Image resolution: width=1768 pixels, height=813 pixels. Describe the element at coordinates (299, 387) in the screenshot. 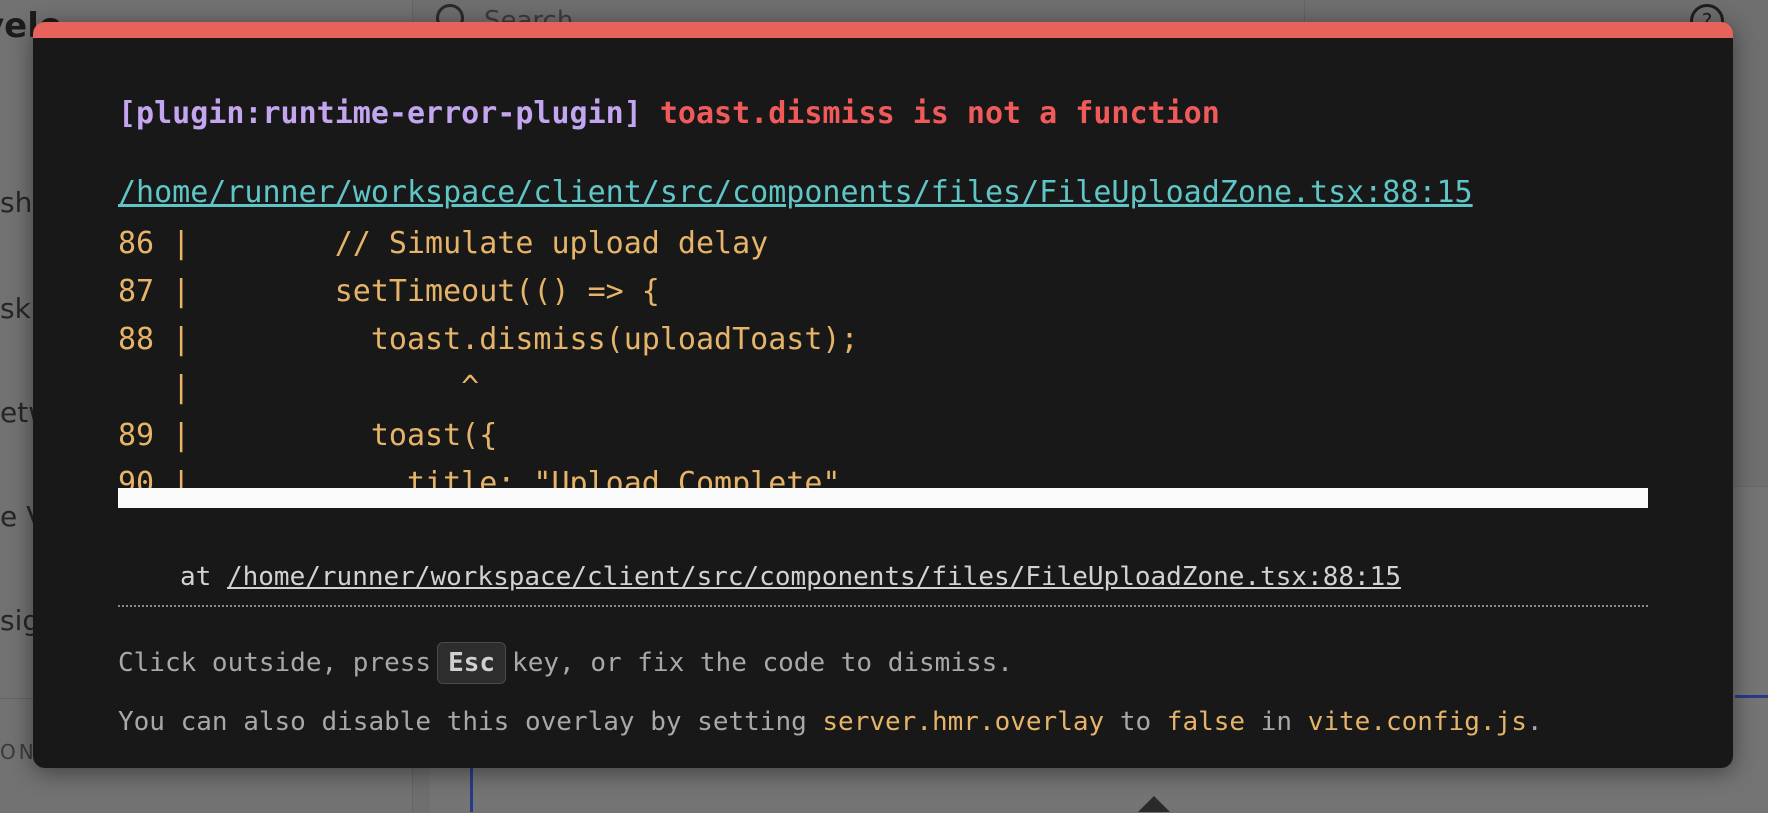

I see `code-frame-pointer: | ^` at that location.